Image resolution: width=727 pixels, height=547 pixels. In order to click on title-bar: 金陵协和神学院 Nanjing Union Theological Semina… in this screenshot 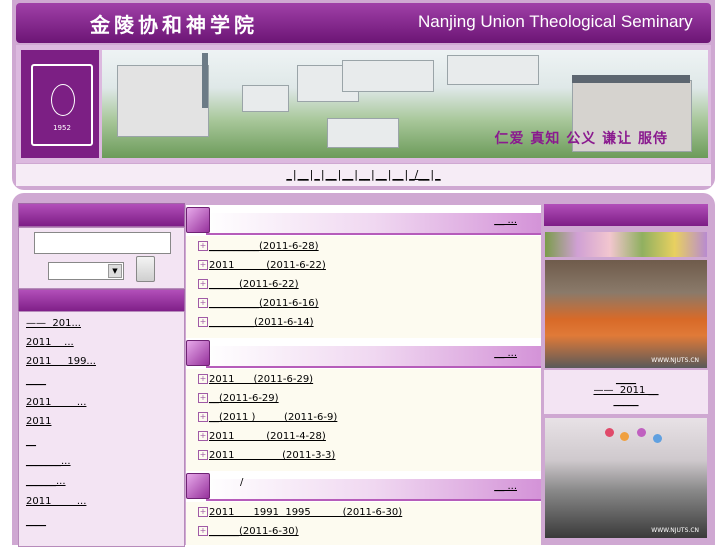, I will do `click(363, 23)`.